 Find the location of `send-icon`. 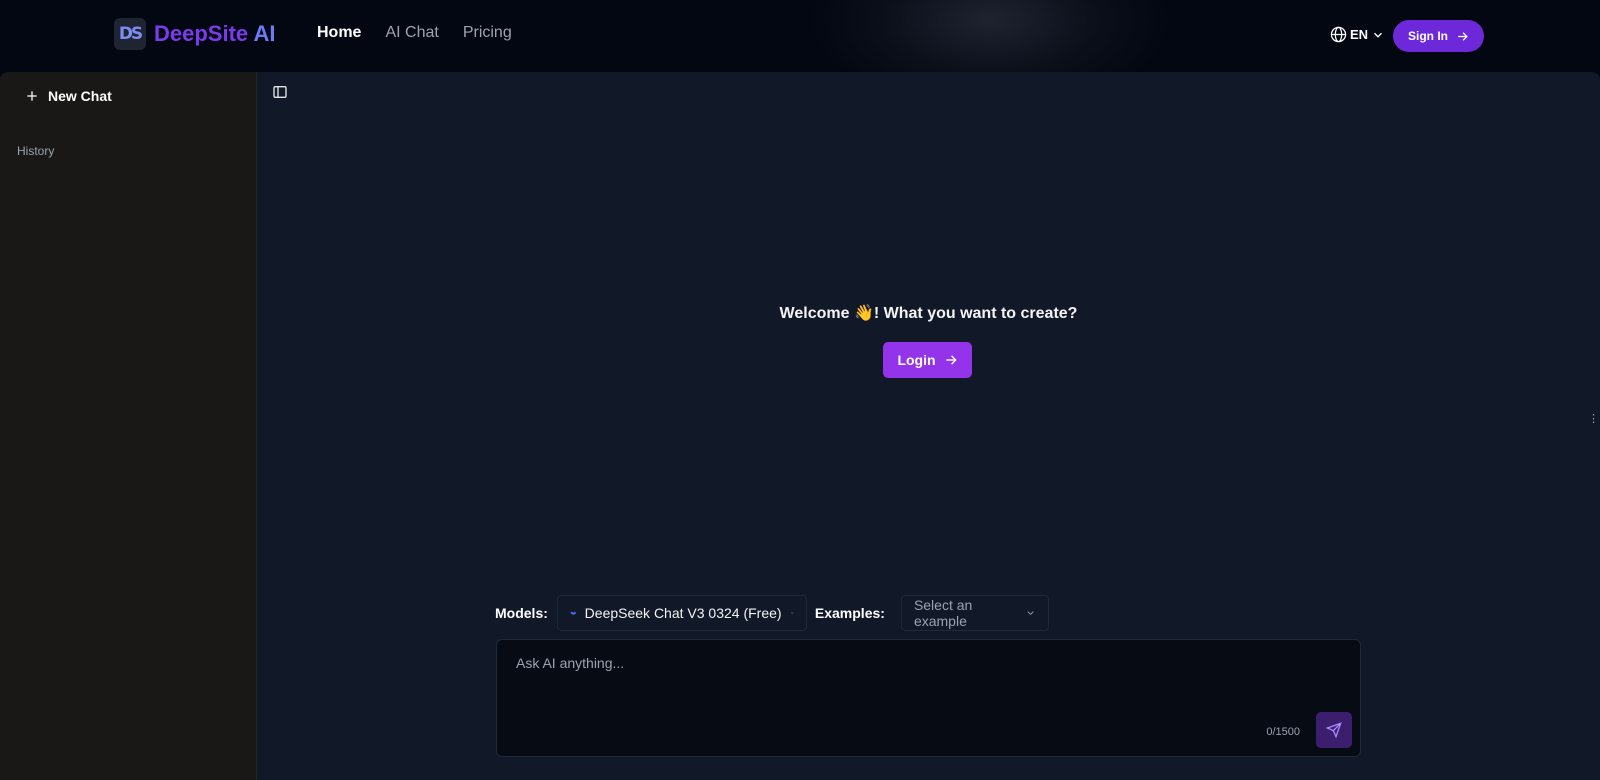

send-icon is located at coordinates (1334, 730).